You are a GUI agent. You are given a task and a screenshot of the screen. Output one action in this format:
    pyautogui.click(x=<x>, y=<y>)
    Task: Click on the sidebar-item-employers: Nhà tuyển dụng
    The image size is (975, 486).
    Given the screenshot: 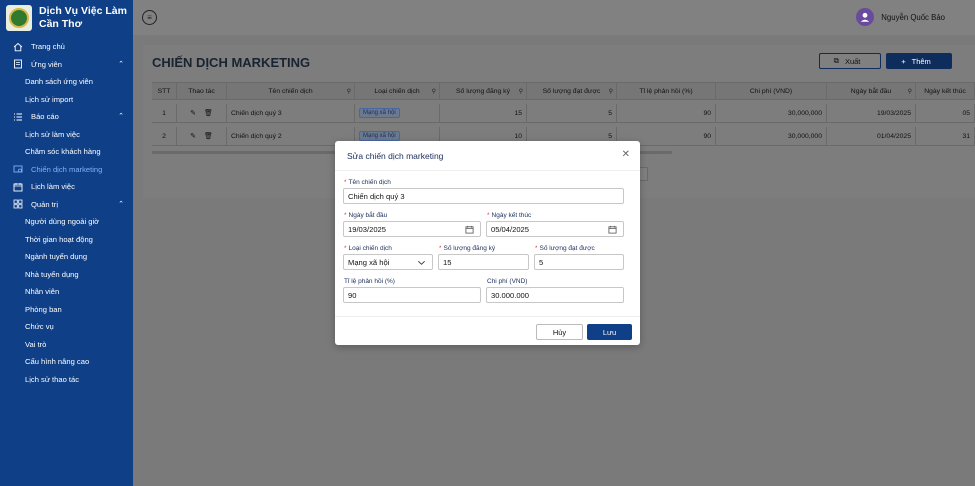 What is the action you would take?
    pyautogui.click(x=66, y=275)
    